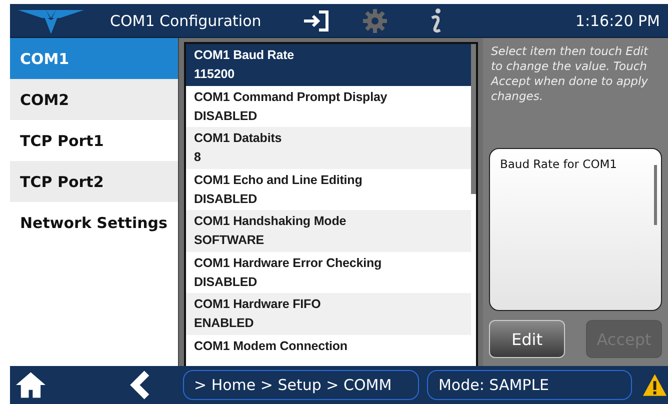  Describe the element at coordinates (301, 385) in the screenshot. I see `breadcrumb: > Home > Setup > COMM` at that location.